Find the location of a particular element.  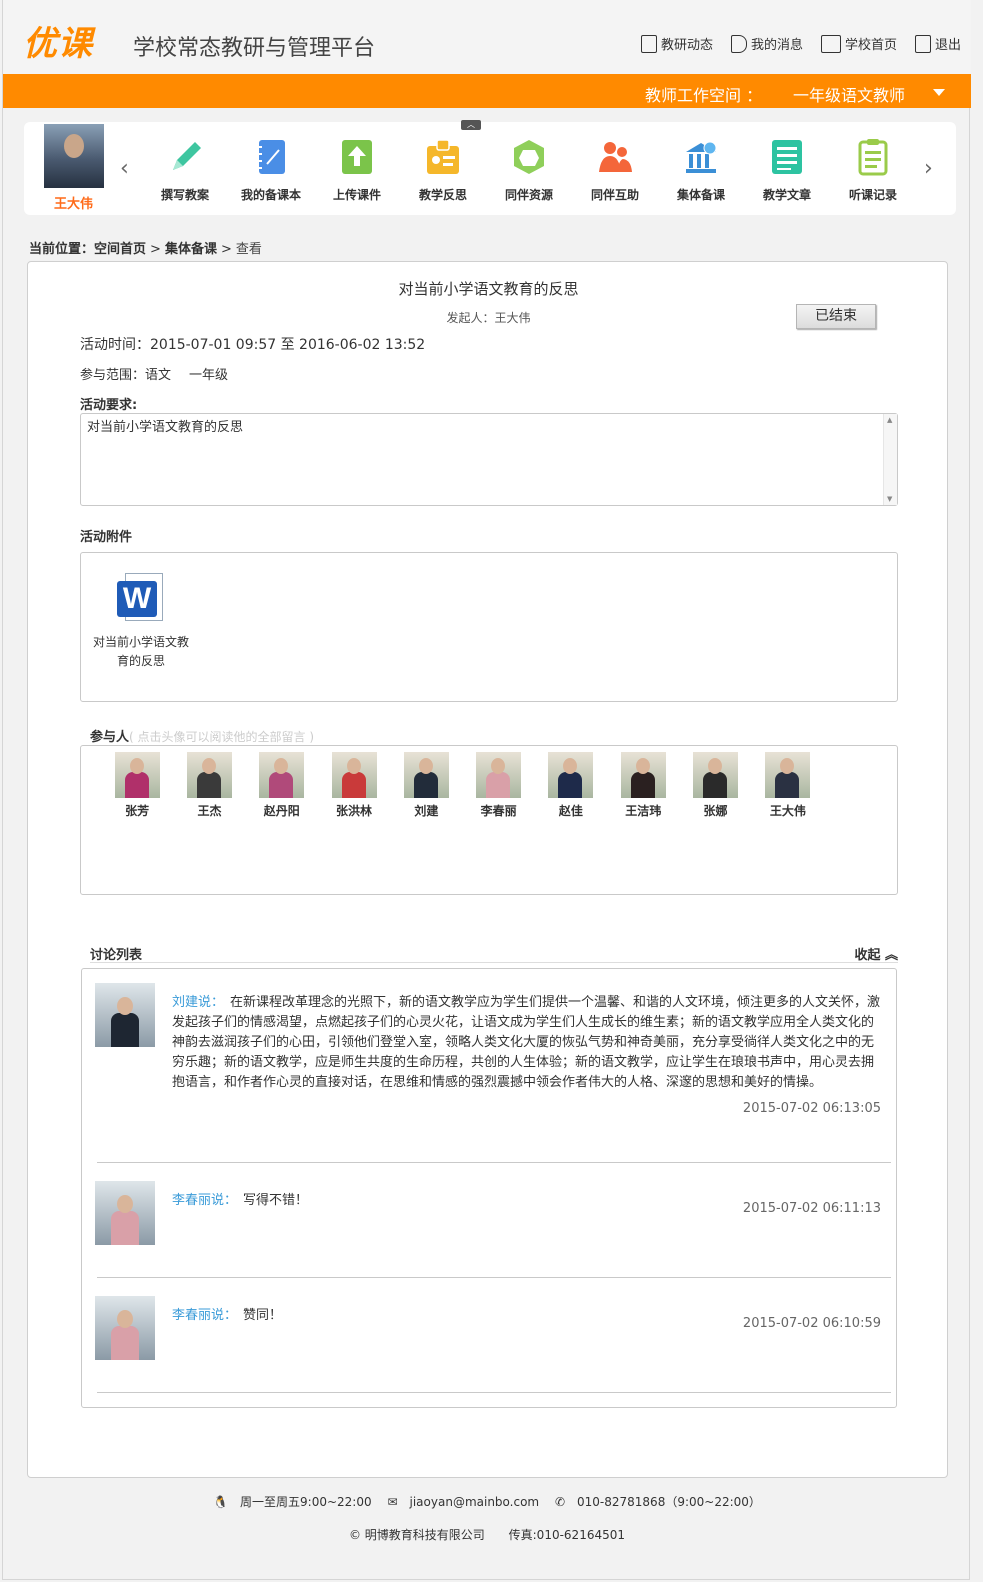

top-nav: 教研动态 我的消息 学校首页 退出 is located at coordinates (800, 43).